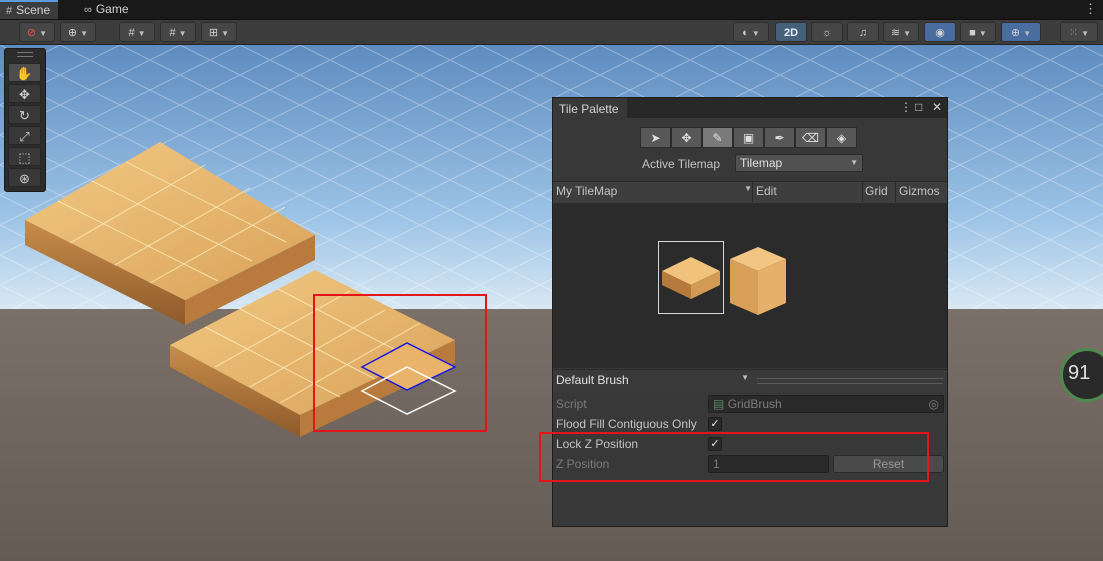 The image size is (1103, 561). I want to click on tab-tile-palette: Tile Palette, so click(590, 108).